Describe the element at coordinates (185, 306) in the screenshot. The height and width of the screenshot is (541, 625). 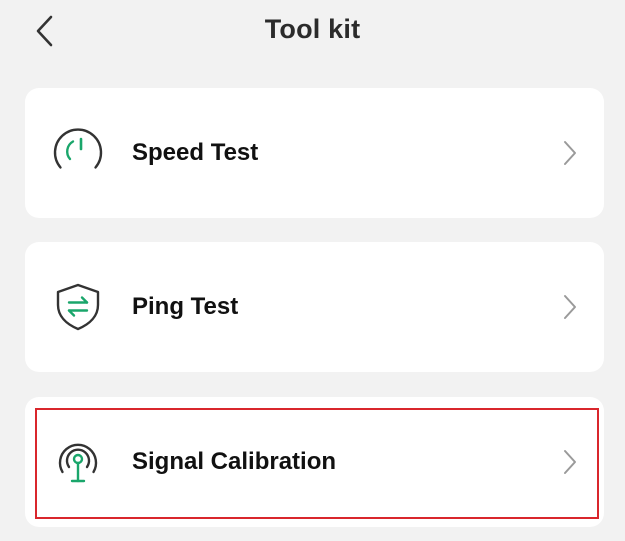
I see `tool-label-ping-test: Ping Test` at that location.